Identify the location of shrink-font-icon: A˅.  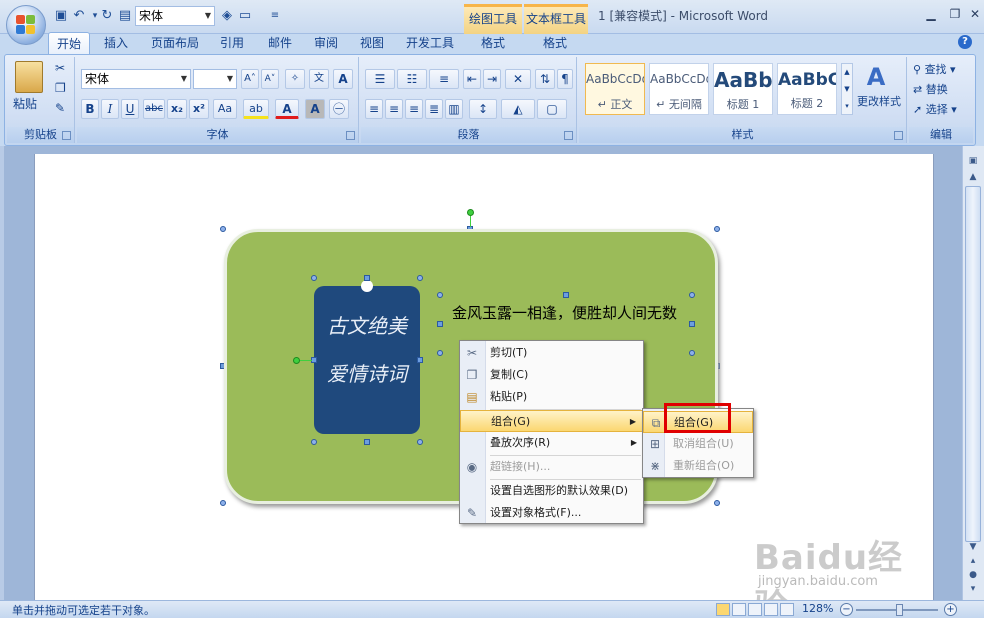
(270, 79).